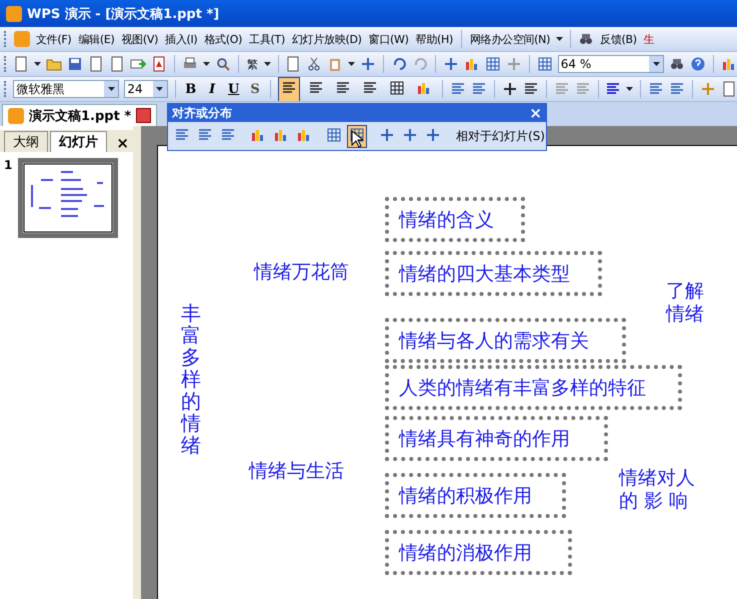 The height and width of the screenshot is (599, 737). What do you see at coordinates (510, 39) in the screenshot?
I see `menu-item: 网络办公空间(N)` at bounding box center [510, 39].